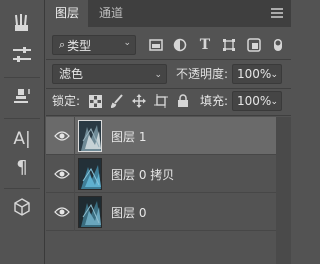 The height and width of the screenshot is (264, 320). What do you see at coordinates (156, 45) in the screenshot?
I see `pixel-filter-icon` at bounding box center [156, 45].